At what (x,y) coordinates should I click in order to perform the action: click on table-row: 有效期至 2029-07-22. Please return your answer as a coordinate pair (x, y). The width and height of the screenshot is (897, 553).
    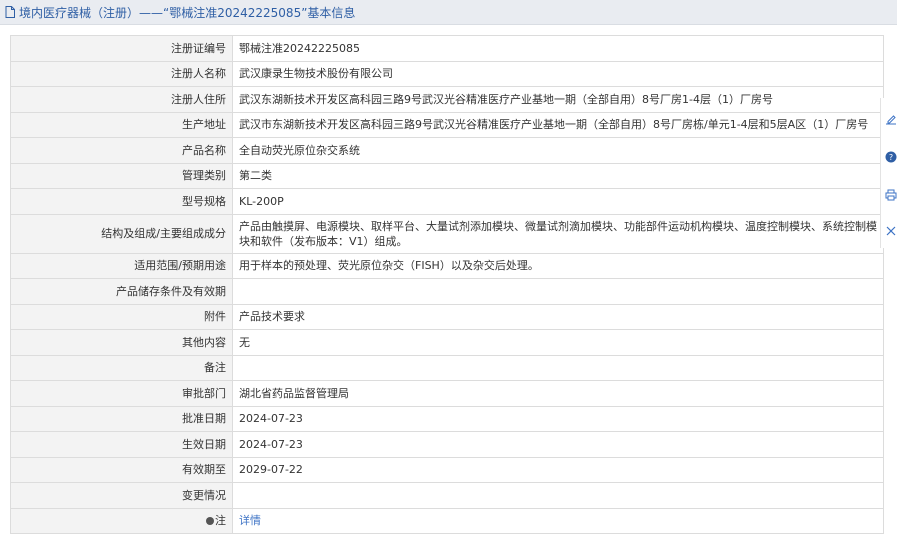
    Looking at the image, I should click on (447, 469).